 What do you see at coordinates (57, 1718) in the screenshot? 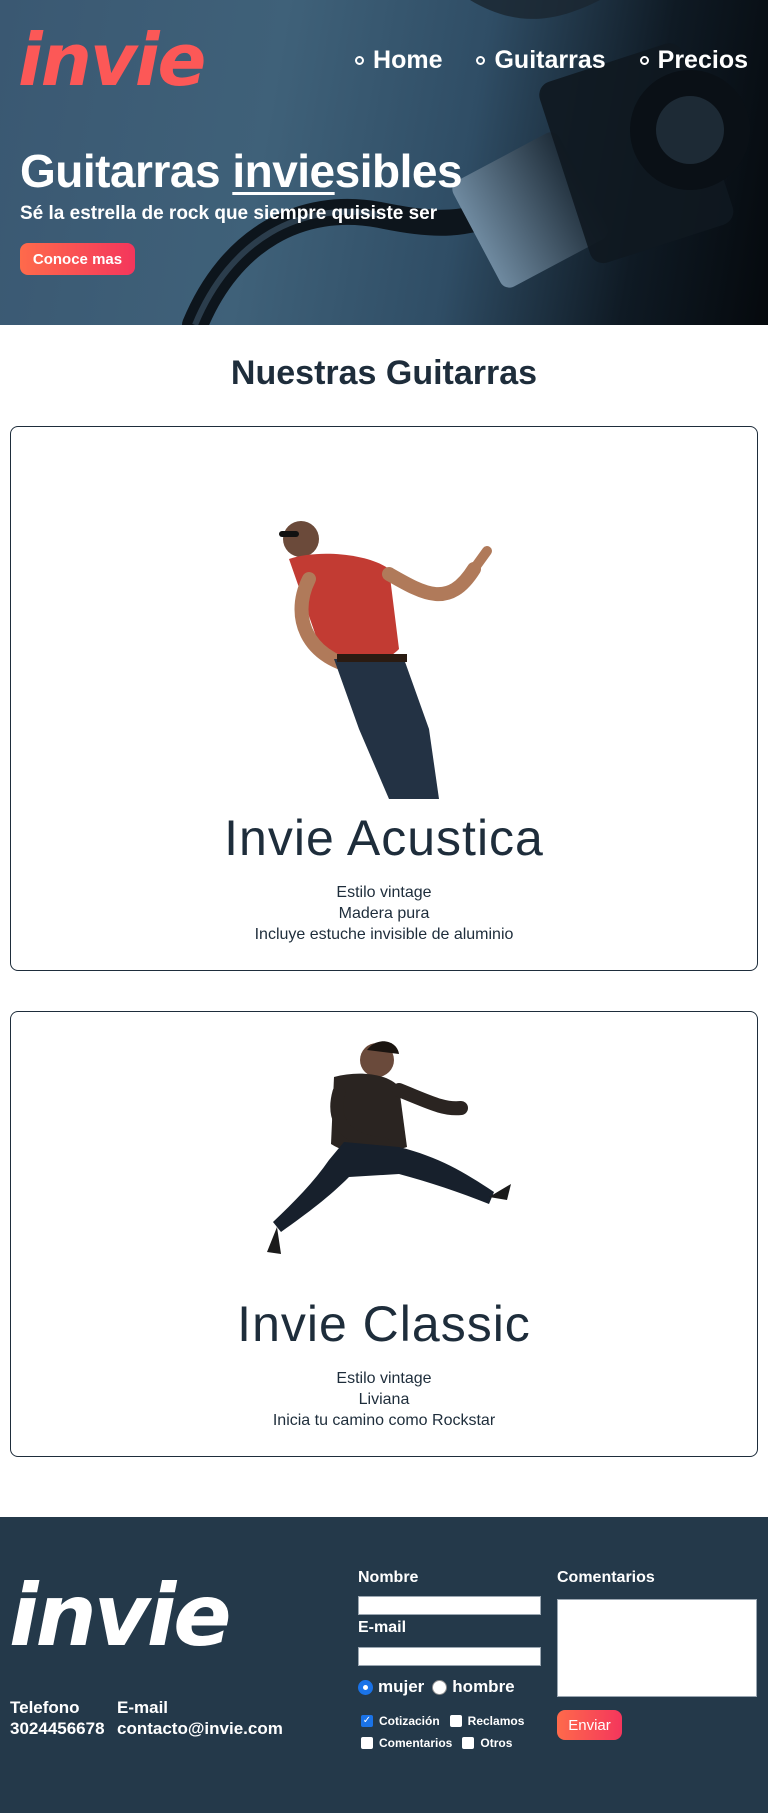
I see `phone-contact: Telefono 3024456678` at bounding box center [57, 1718].